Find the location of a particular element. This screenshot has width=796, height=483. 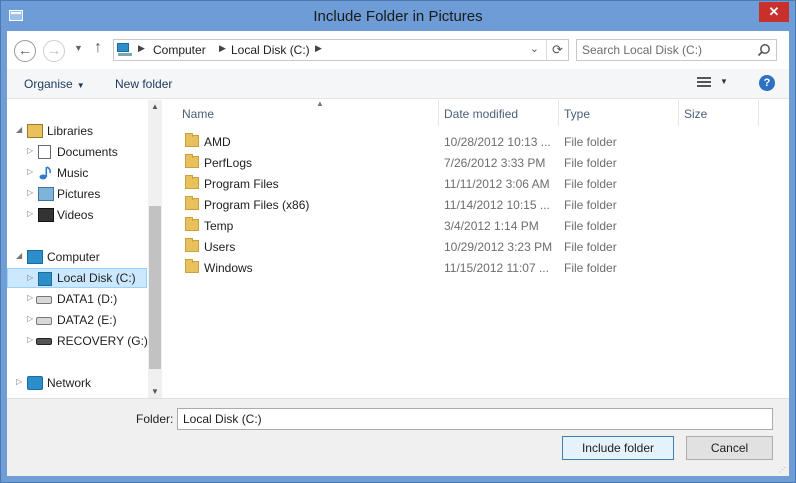

search-box is located at coordinates (676, 50).